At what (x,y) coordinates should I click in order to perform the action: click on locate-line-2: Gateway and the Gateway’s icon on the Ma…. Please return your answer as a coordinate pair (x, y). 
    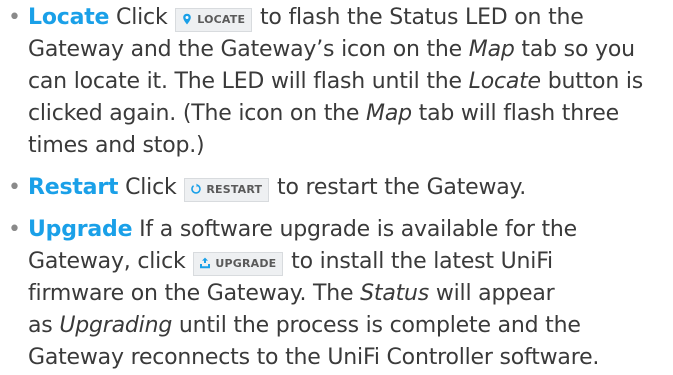
    Looking at the image, I should click on (331, 49).